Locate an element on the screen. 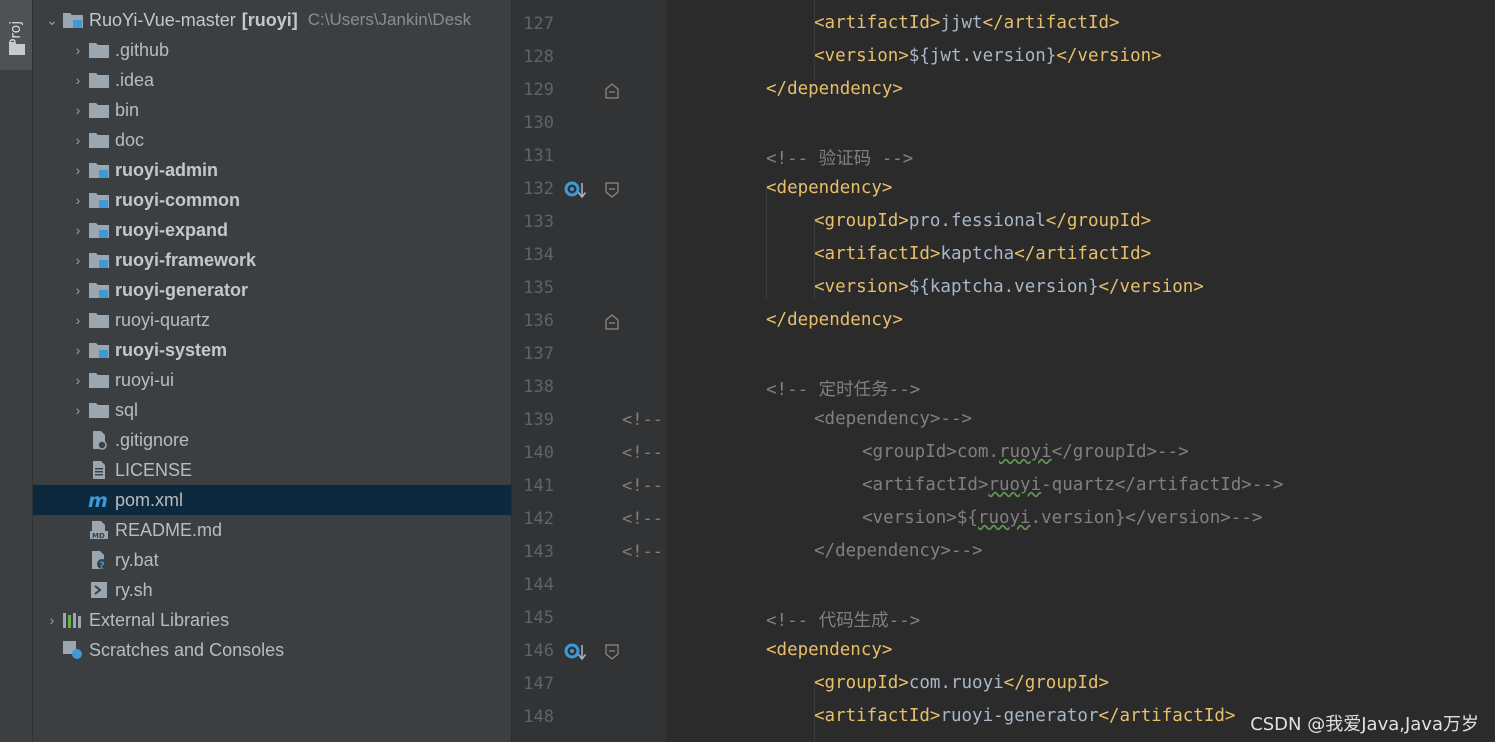  tree-item-ruoyi-admin: › ruoyi-admin is located at coordinates (272, 170).